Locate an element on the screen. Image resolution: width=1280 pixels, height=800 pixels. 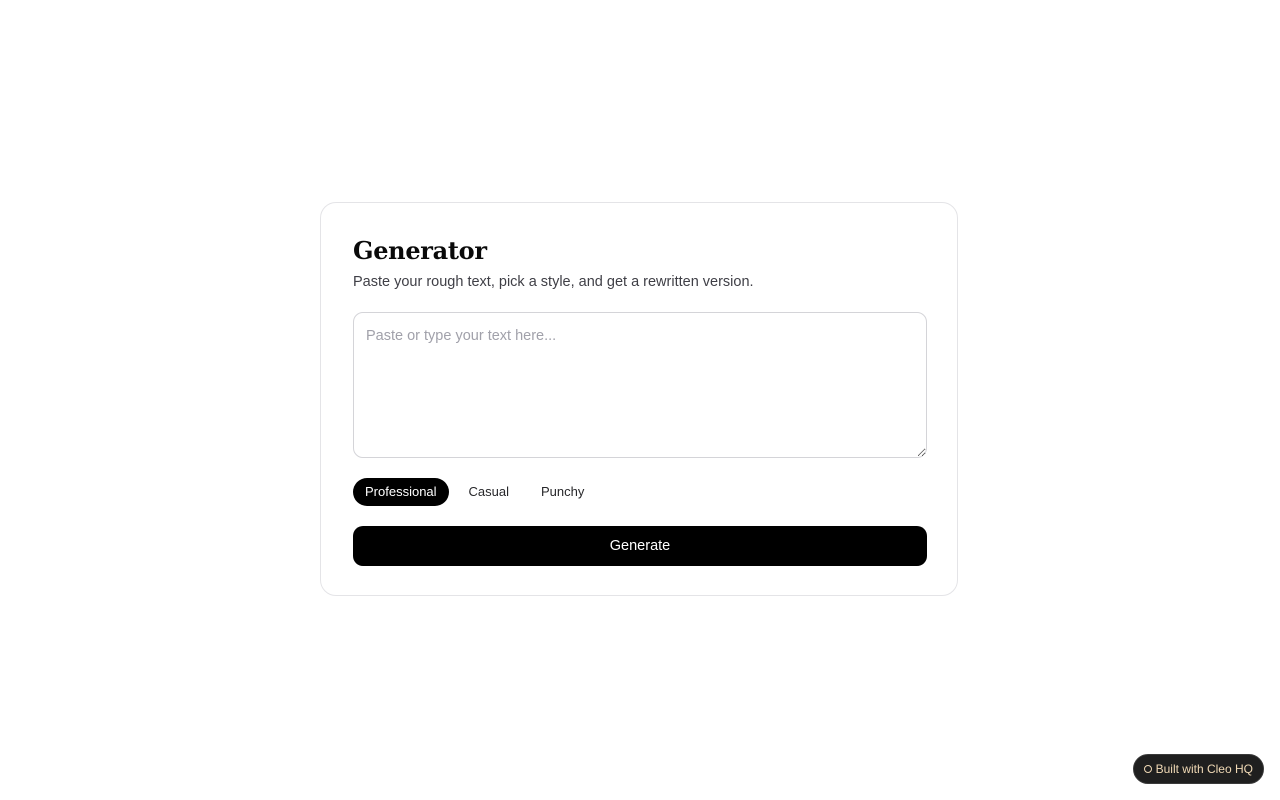
text-input-wrapper is located at coordinates (640, 385).